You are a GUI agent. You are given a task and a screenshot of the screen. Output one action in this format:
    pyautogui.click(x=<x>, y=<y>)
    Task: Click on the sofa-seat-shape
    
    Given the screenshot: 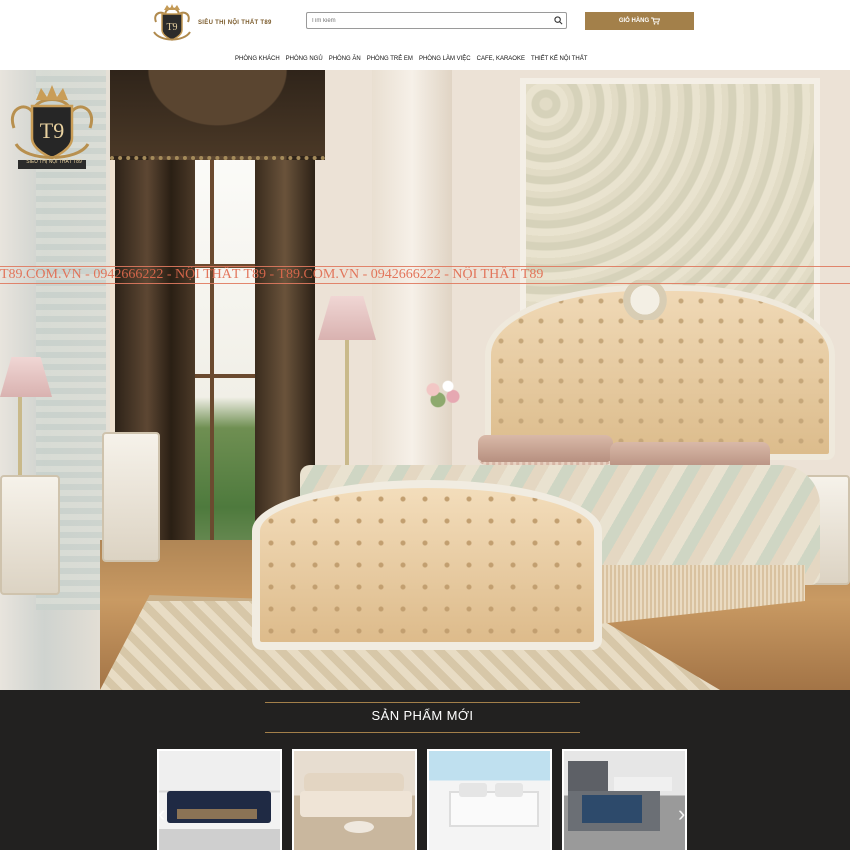 What is the action you would take?
    pyautogui.click(x=356, y=804)
    